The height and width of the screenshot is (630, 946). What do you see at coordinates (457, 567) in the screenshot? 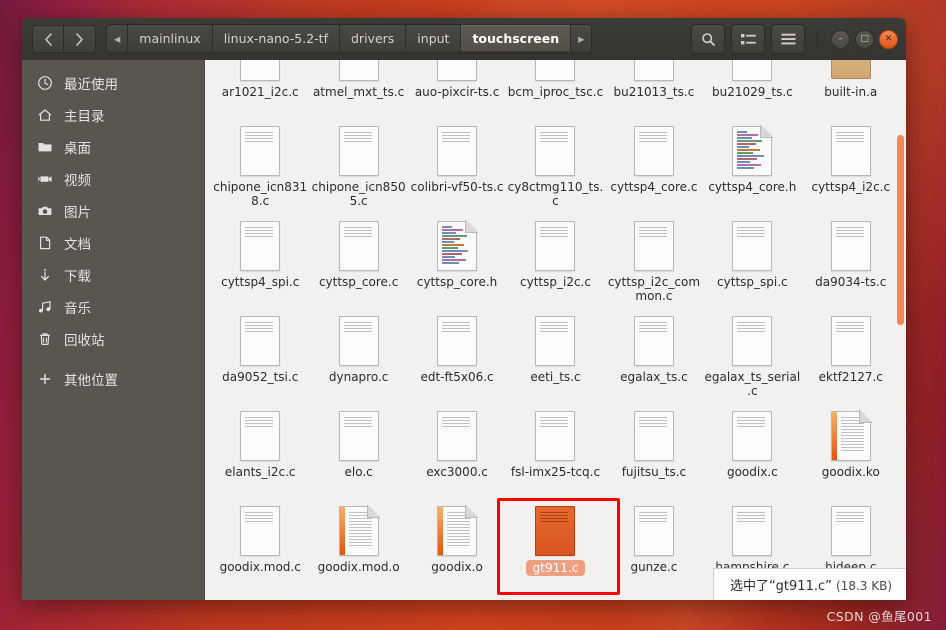
I see `file-name-label: goodix.o` at bounding box center [457, 567].